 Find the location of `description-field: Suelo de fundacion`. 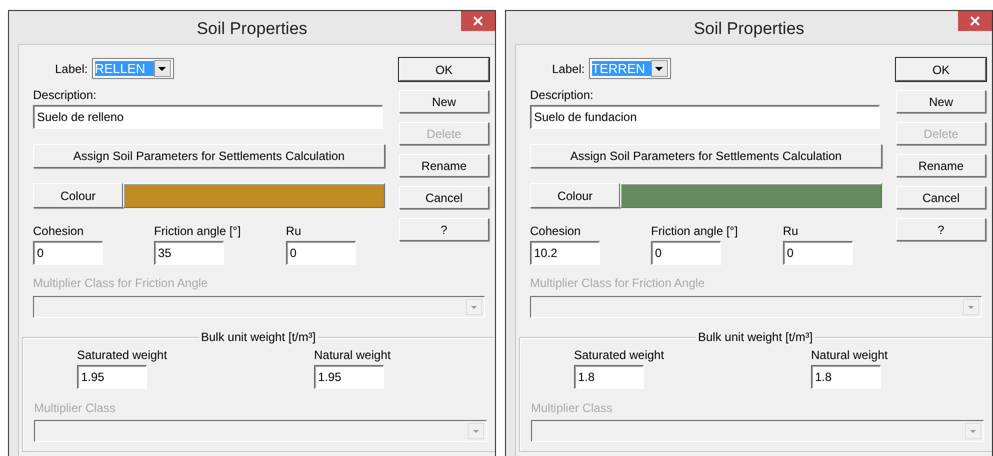

description-field: Suelo de fundacion is located at coordinates (705, 117).